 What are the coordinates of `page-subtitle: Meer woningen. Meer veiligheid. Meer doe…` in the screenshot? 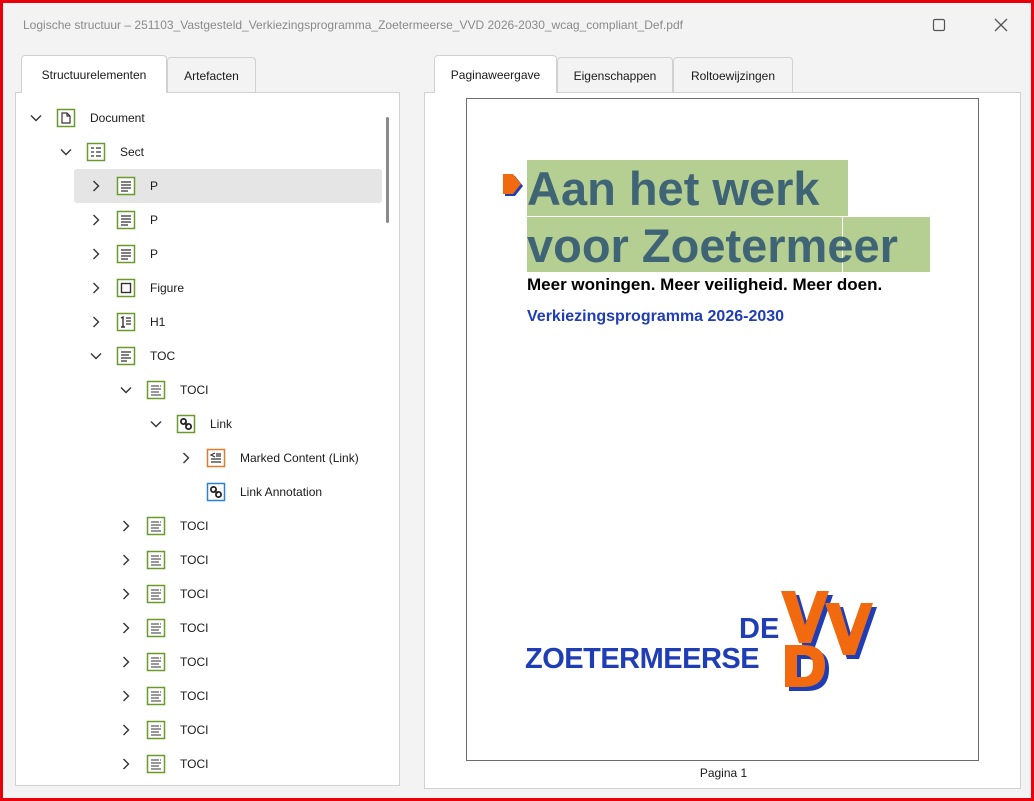 It's located at (705, 284).